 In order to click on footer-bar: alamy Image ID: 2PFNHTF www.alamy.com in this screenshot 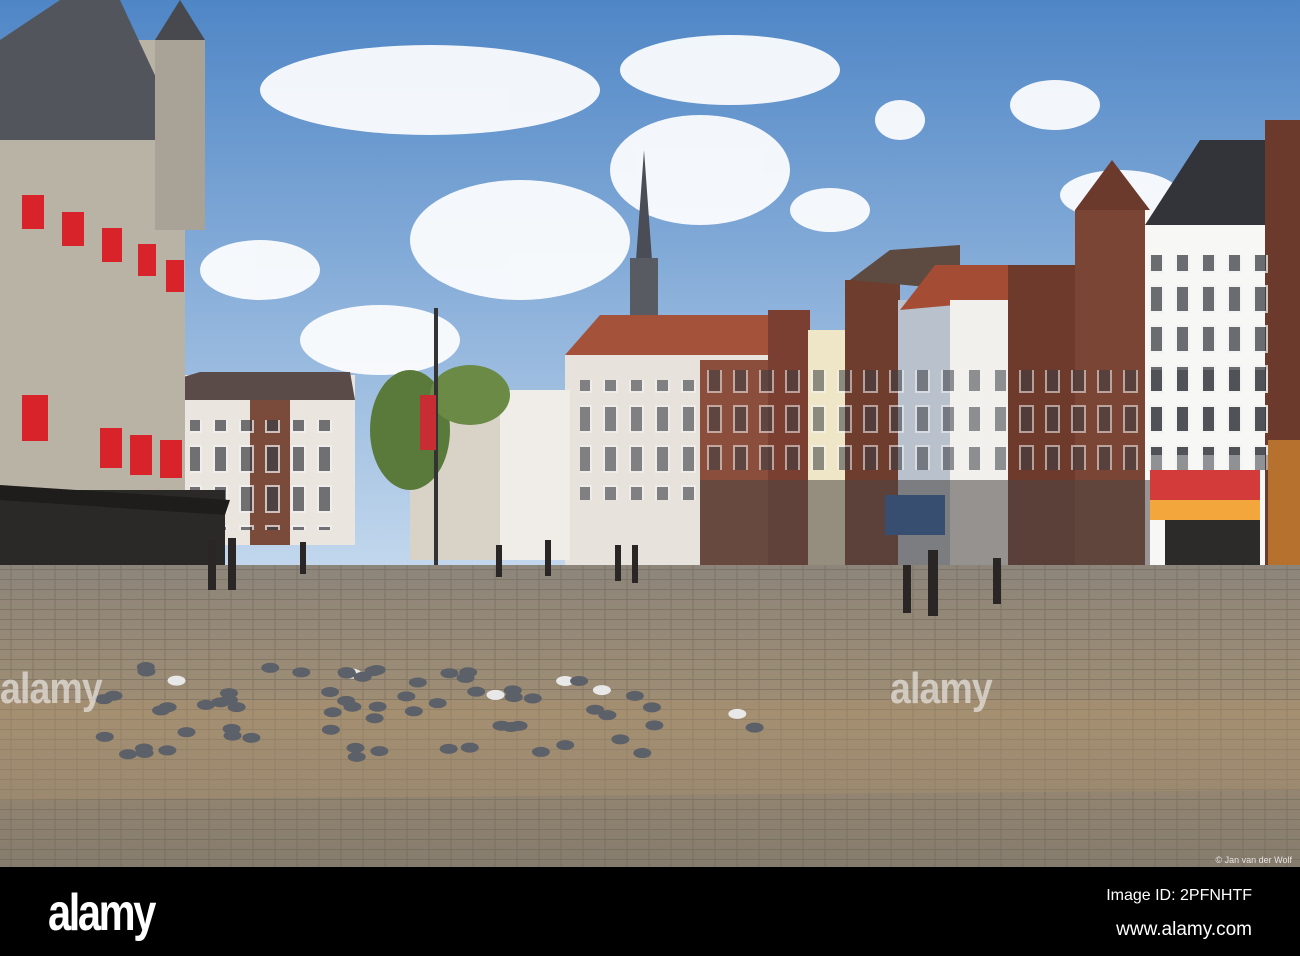, I will do `click(650, 911)`.